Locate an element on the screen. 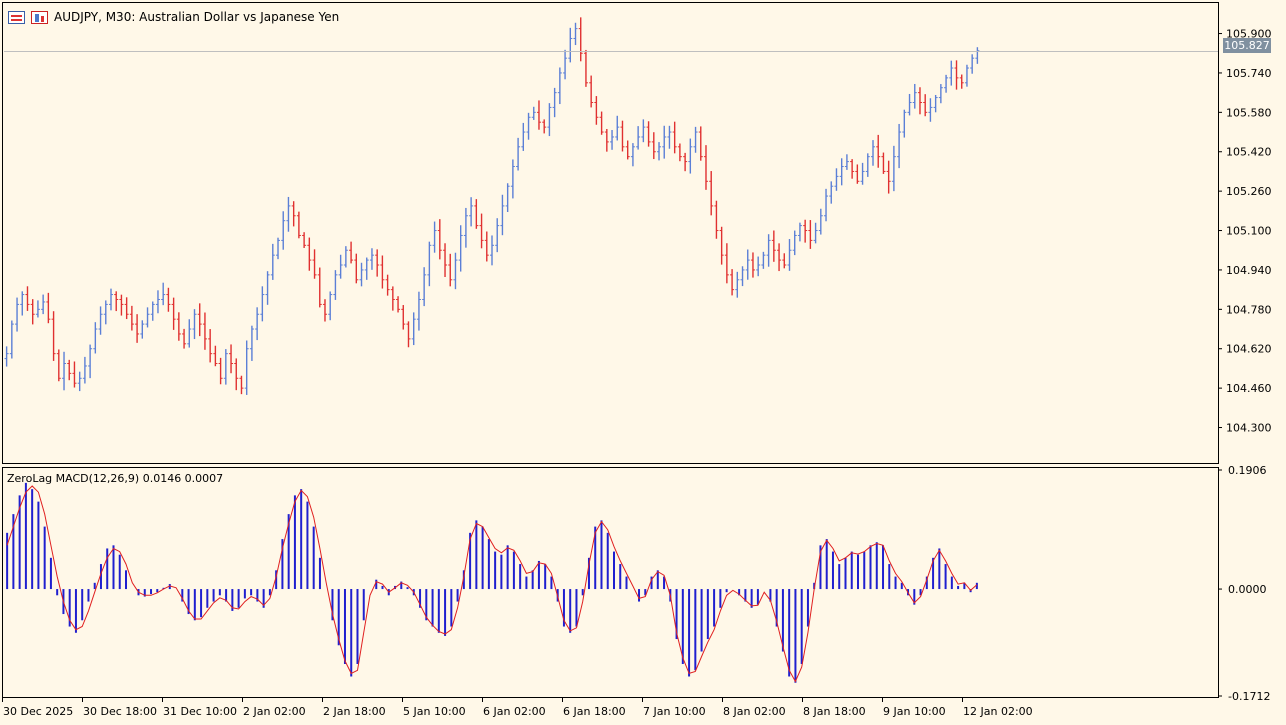 This screenshot has height=725, width=1286. price-ytick-label: 105.420 is located at coordinates (1249, 152).